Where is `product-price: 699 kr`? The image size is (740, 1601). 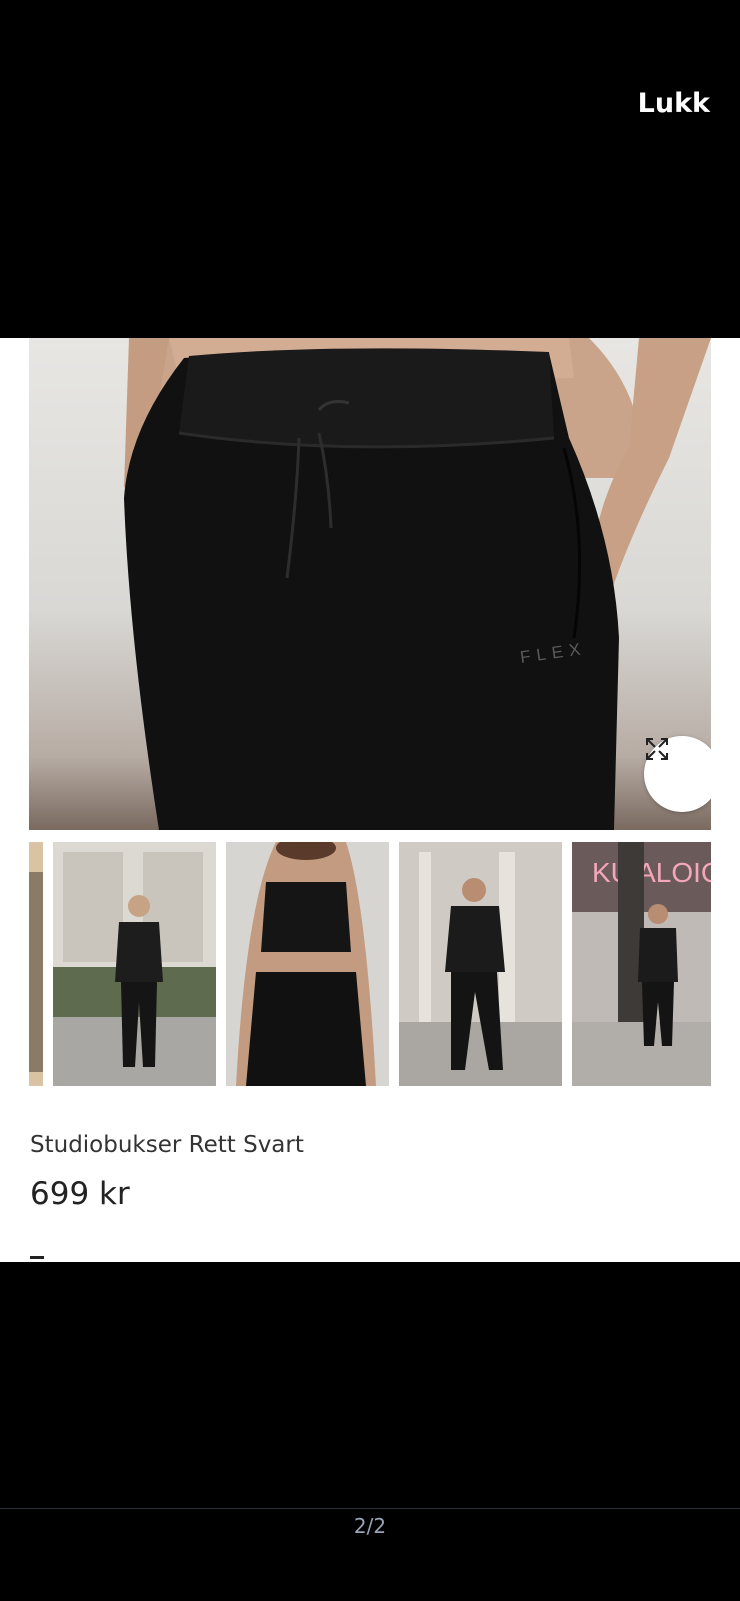
product-price: 699 kr is located at coordinates (80, 1194).